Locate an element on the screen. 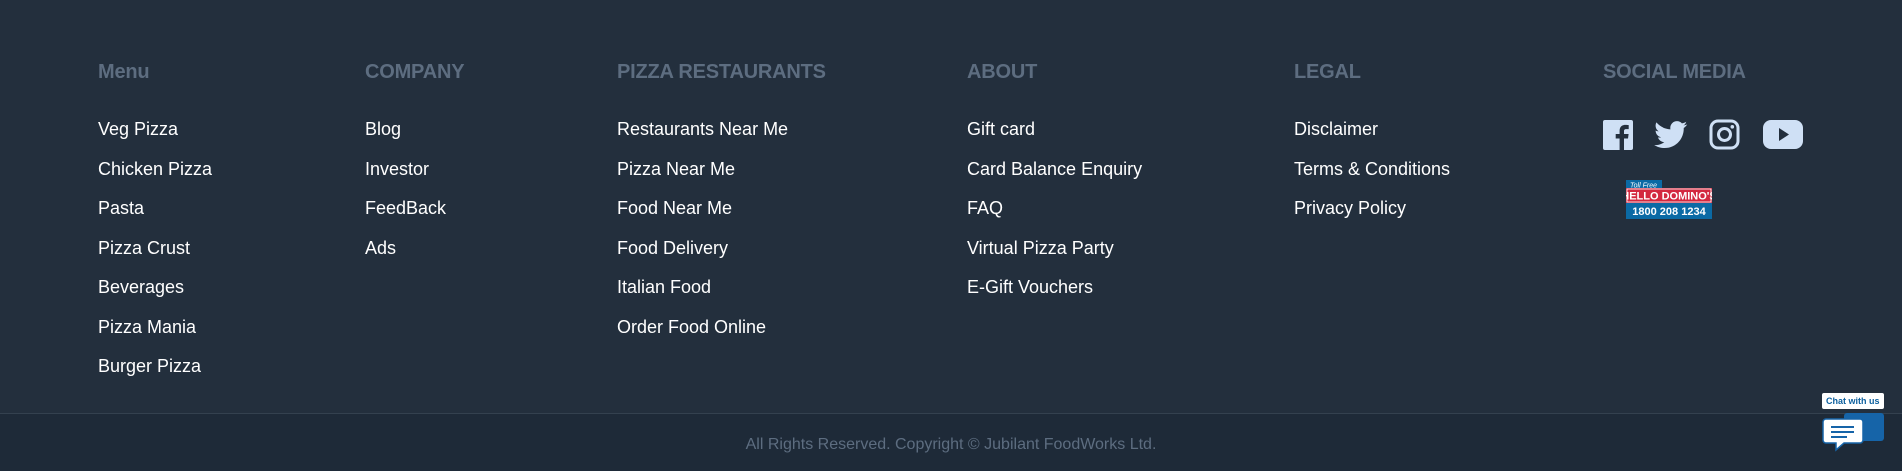 This screenshot has width=1902, height=471. link-card-balance-enquiry: Card Balance Enquiry is located at coordinates (1054, 178).